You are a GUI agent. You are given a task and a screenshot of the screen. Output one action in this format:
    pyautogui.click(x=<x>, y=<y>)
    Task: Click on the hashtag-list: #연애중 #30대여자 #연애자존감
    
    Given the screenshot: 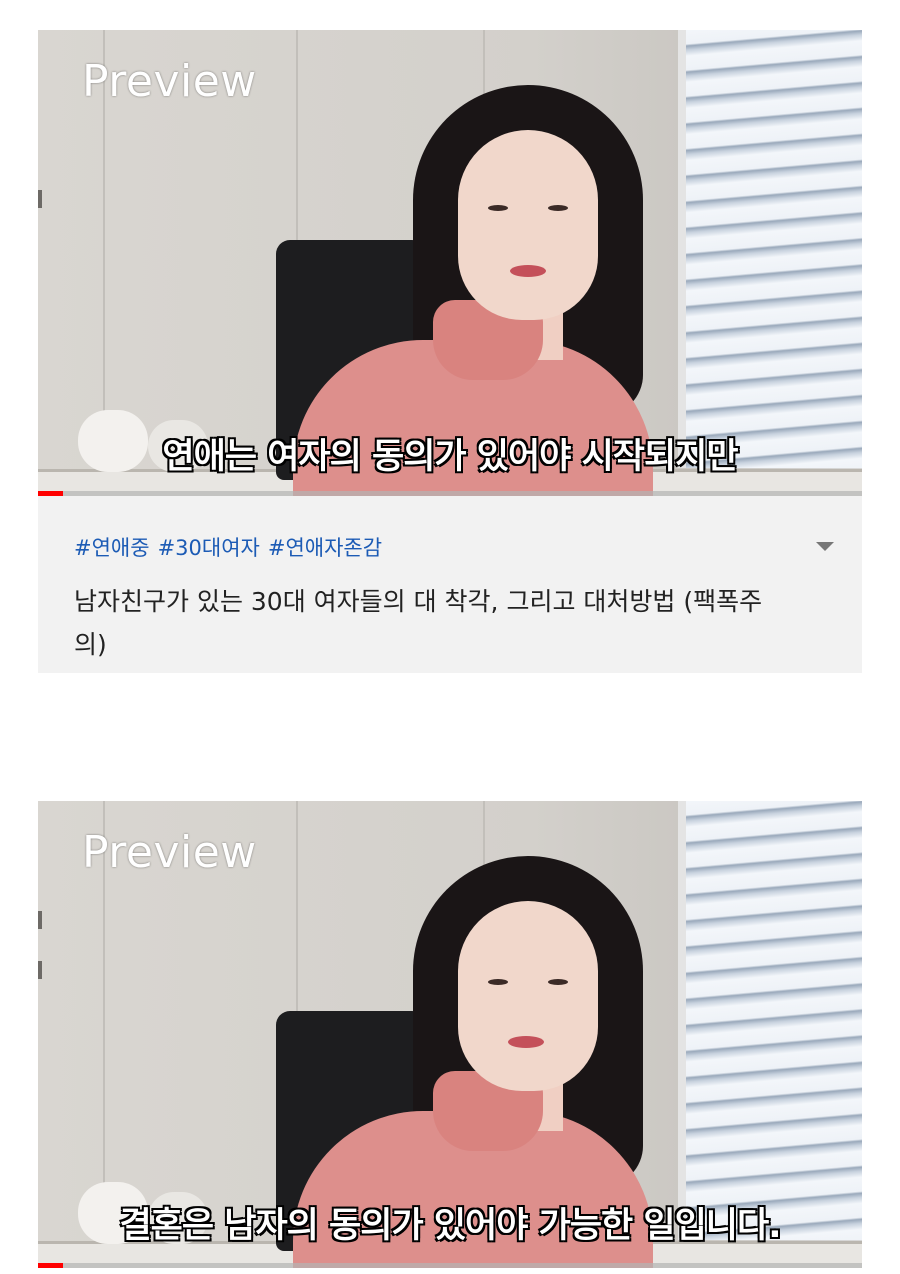 What is the action you would take?
    pyautogui.click(x=232, y=547)
    